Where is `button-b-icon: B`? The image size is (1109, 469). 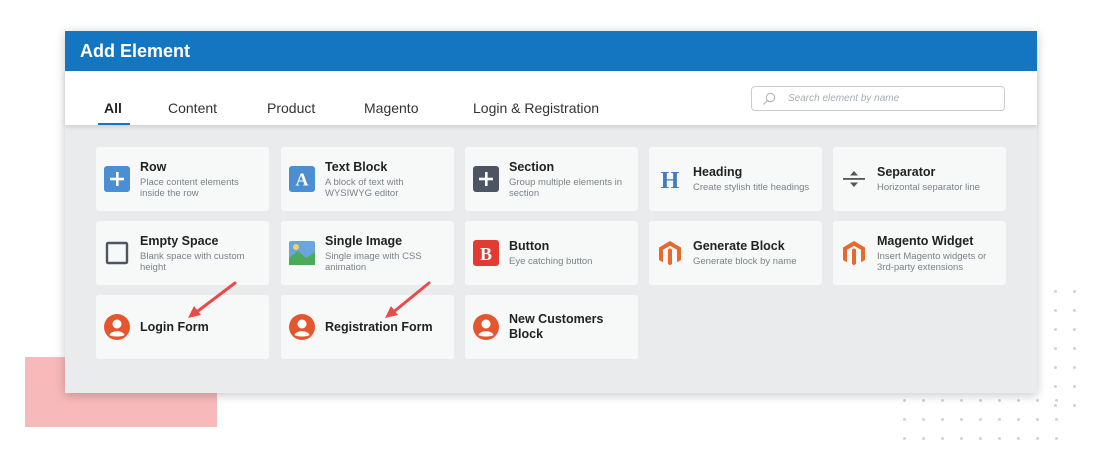 button-b-icon: B is located at coordinates (486, 253).